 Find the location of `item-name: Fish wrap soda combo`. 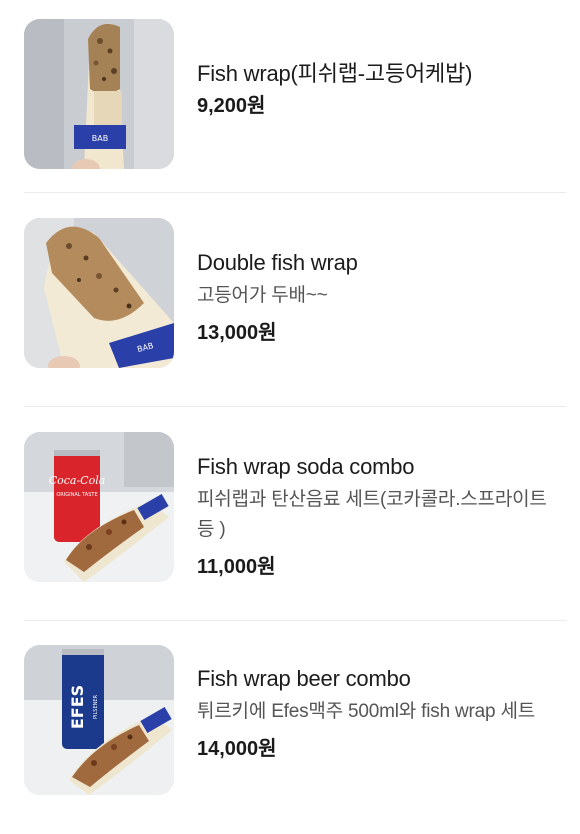

item-name: Fish wrap soda combo is located at coordinates (306, 466).